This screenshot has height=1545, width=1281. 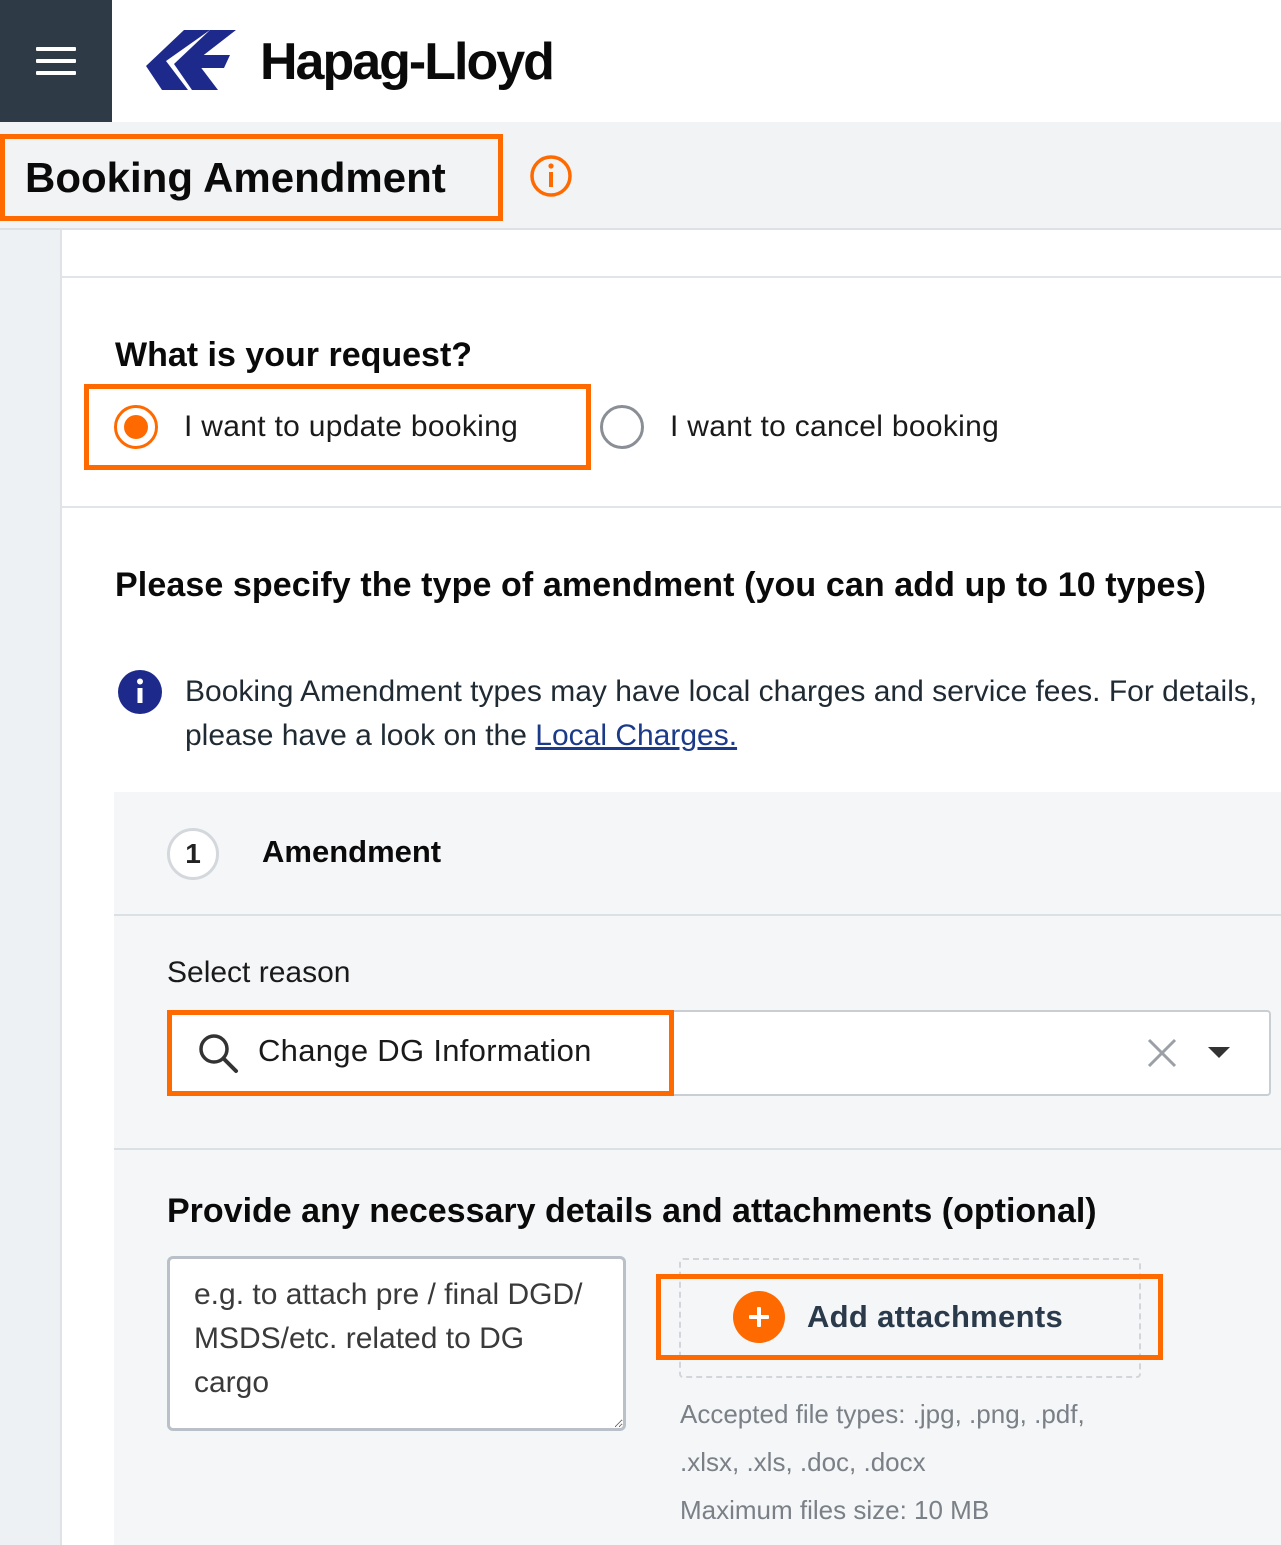 I want to click on radio-unselected-indicator, so click(x=622, y=427).